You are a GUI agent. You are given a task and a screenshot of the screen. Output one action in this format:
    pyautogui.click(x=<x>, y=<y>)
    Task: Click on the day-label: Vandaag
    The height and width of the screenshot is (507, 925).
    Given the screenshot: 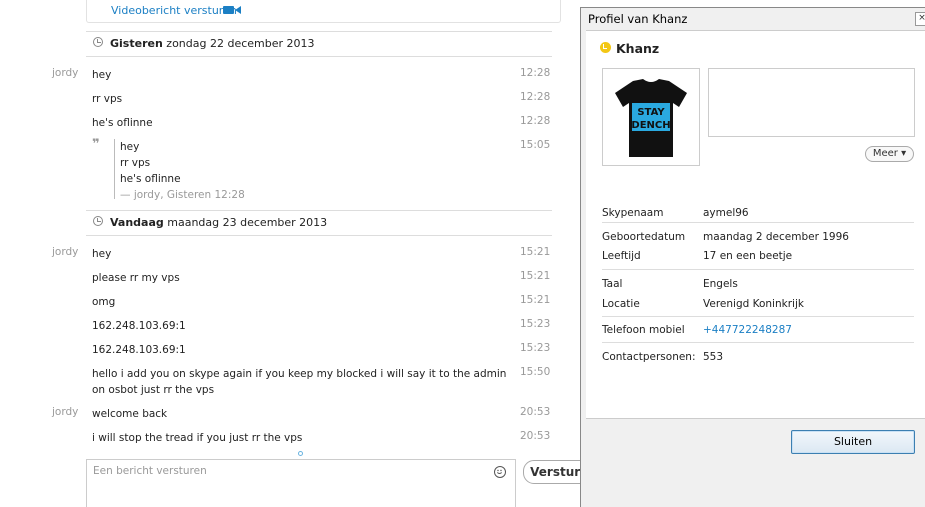 What is the action you would take?
    pyautogui.click(x=137, y=222)
    